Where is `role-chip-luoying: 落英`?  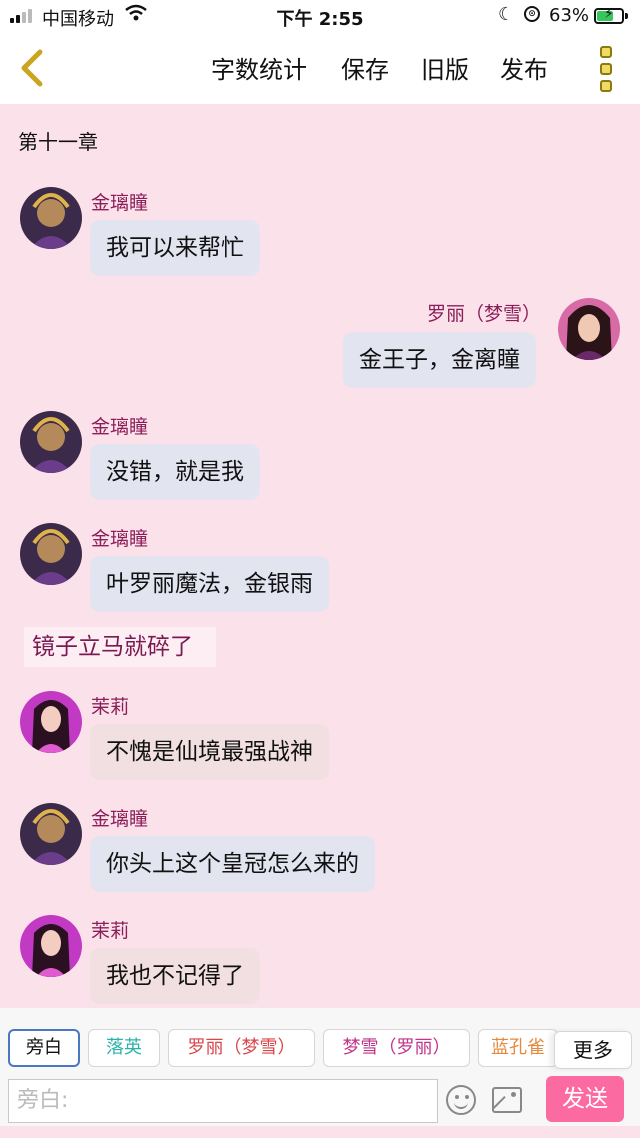
role-chip-luoying: 落英 is located at coordinates (124, 1048).